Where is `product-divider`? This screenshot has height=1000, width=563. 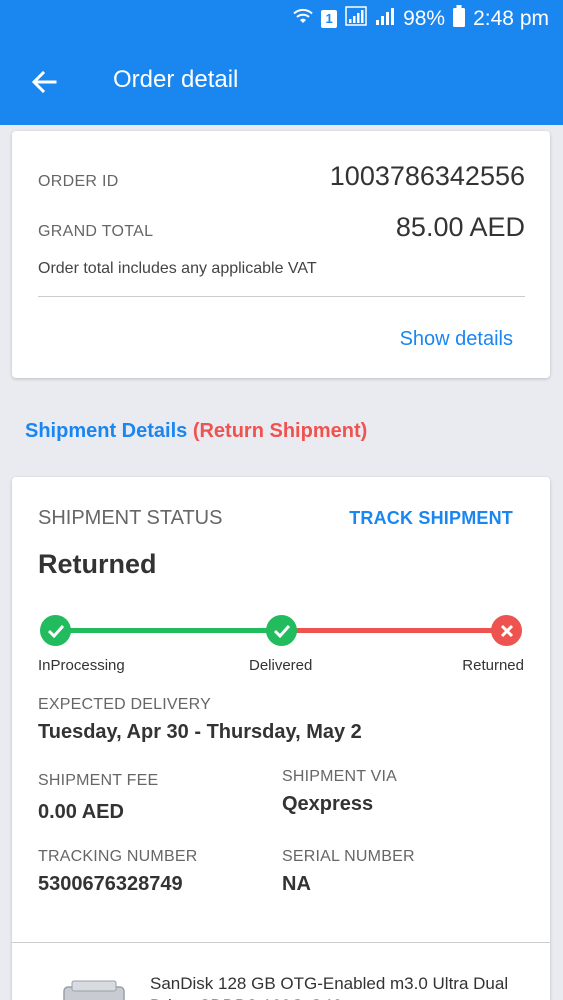 product-divider is located at coordinates (281, 942).